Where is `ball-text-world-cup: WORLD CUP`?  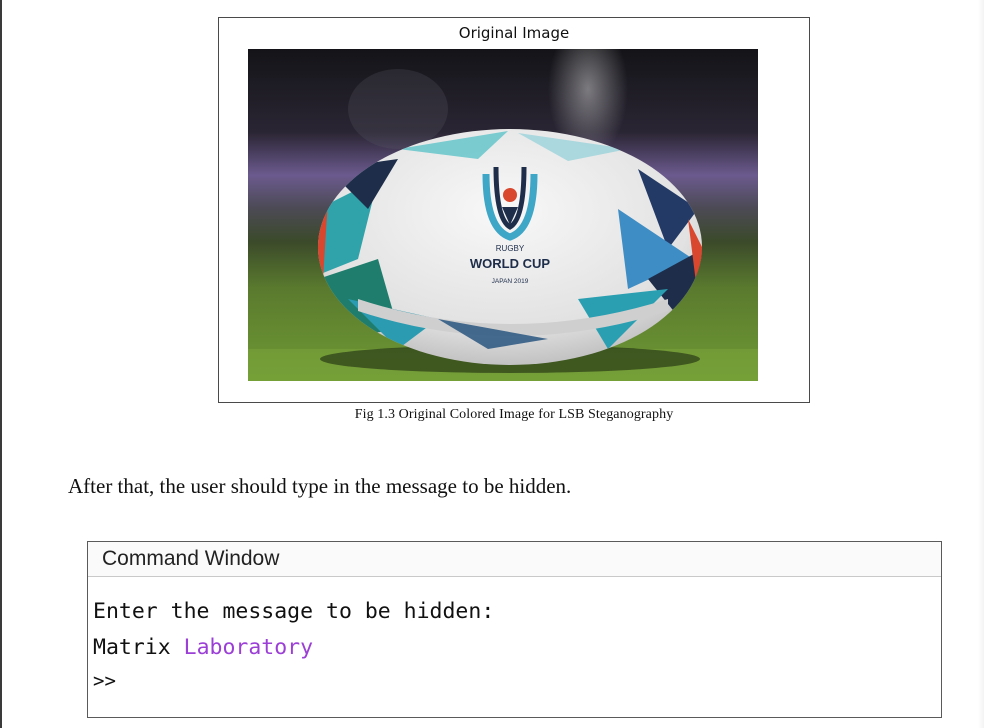
ball-text-world-cup: WORLD CUP is located at coordinates (510, 263).